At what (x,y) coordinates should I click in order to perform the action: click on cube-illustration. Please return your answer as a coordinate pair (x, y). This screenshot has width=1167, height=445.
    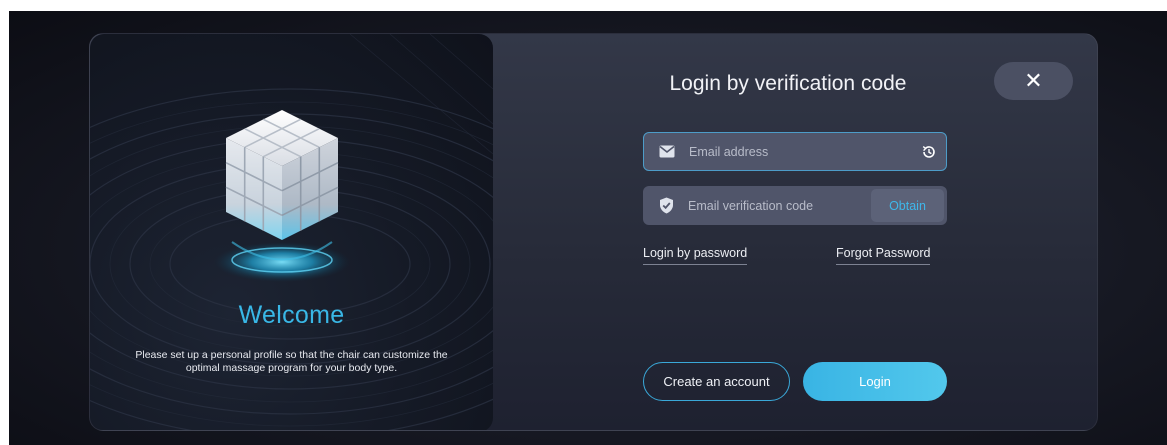
    Looking at the image, I should click on (282, 194).